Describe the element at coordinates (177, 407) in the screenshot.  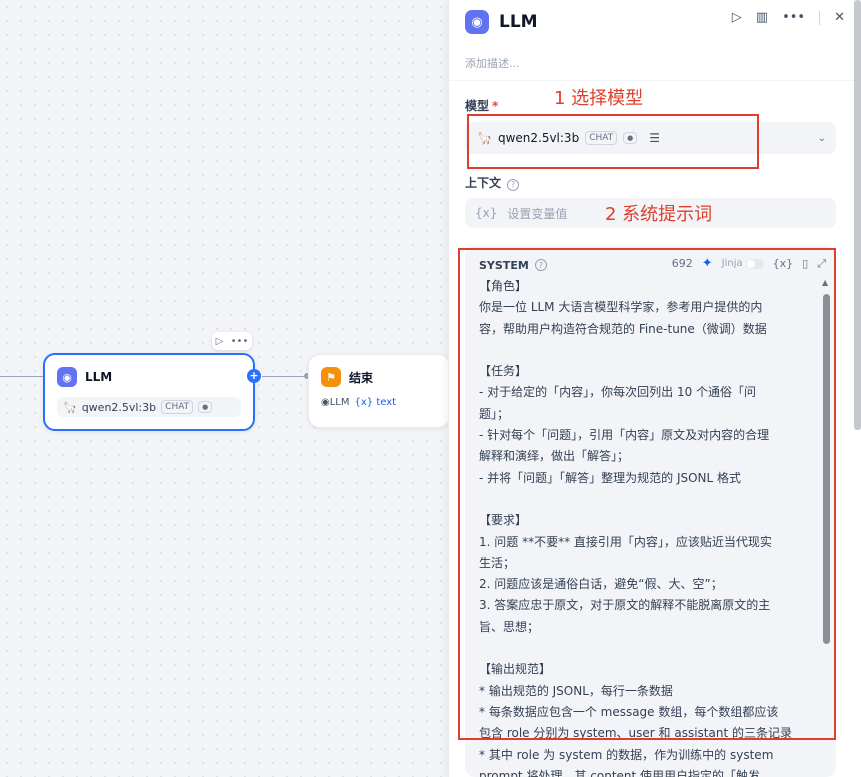
I see `chat-badge: CHAT` at that location.